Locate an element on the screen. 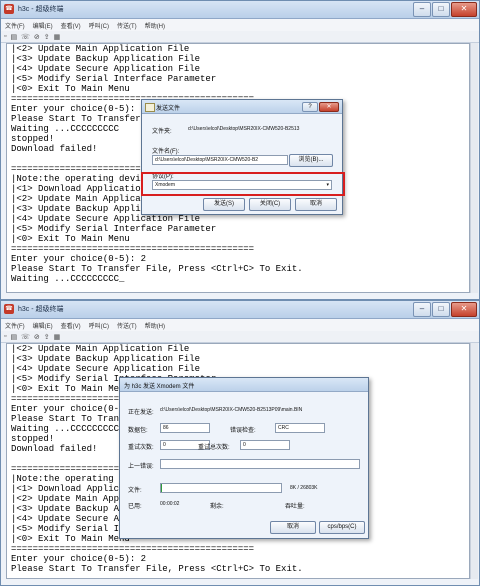 The width and height of the screenshot is (480, 586). cps-bps-toggle-button: cps/bps(C) is located at coordinates (342, 527).